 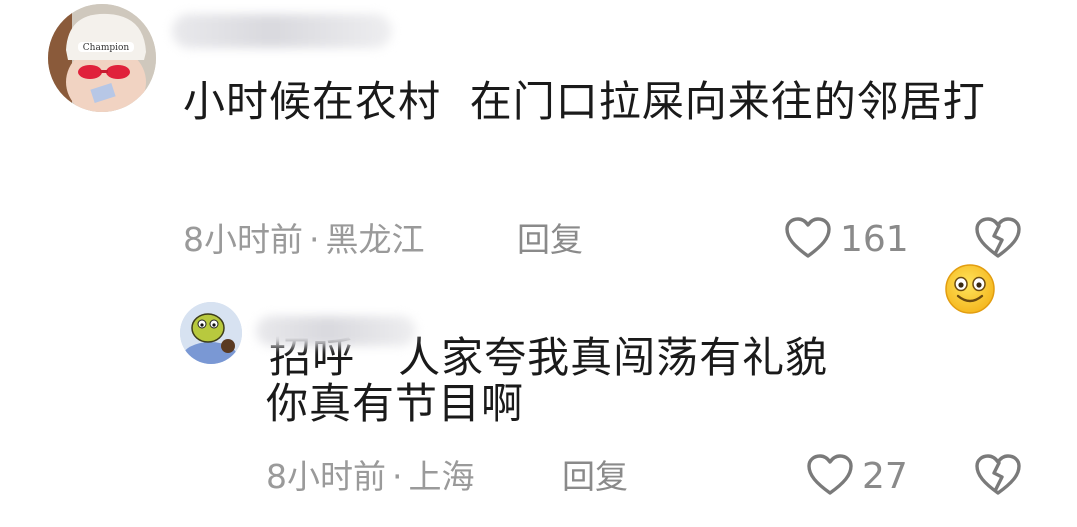 What do you see at coordinates (375, 239) in the screenshot?
I see `comment-location: 黑龙江` at bounding box center [375, 239].